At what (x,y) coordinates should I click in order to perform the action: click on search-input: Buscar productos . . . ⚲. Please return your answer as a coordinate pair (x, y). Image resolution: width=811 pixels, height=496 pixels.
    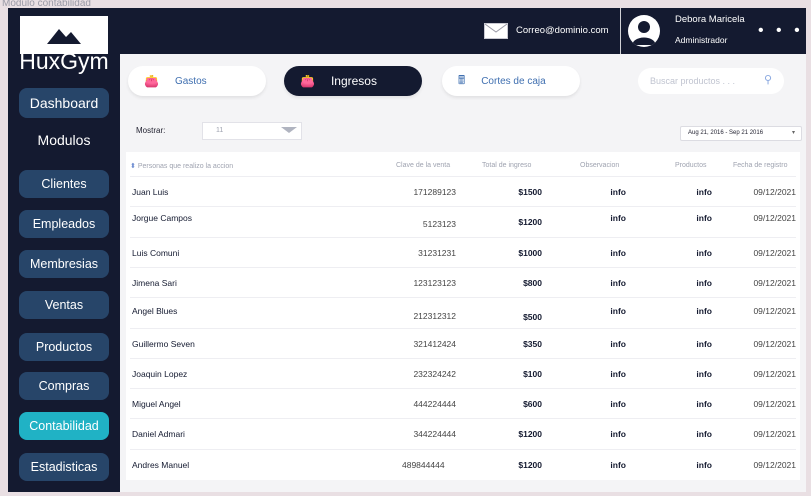
    Looking at the image, I should click on (711, 81).